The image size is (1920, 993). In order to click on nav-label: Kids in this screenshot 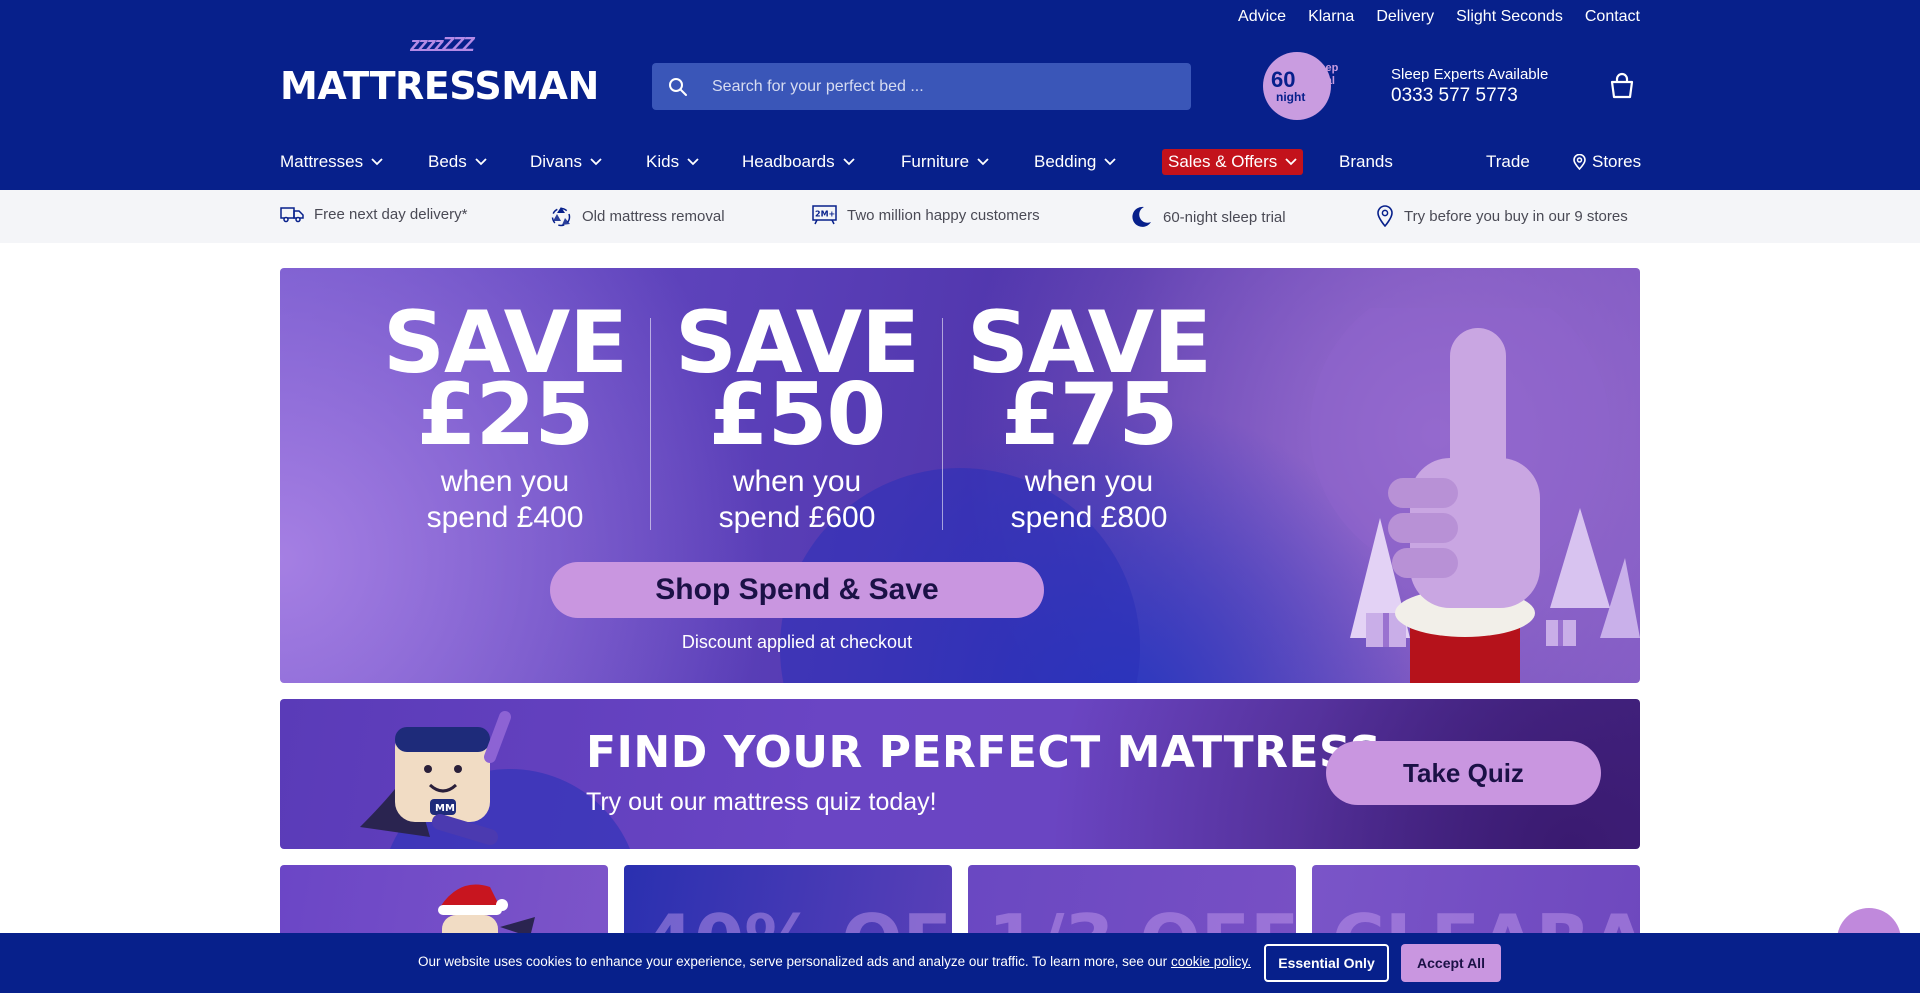, I will do `click(663, 161)`.